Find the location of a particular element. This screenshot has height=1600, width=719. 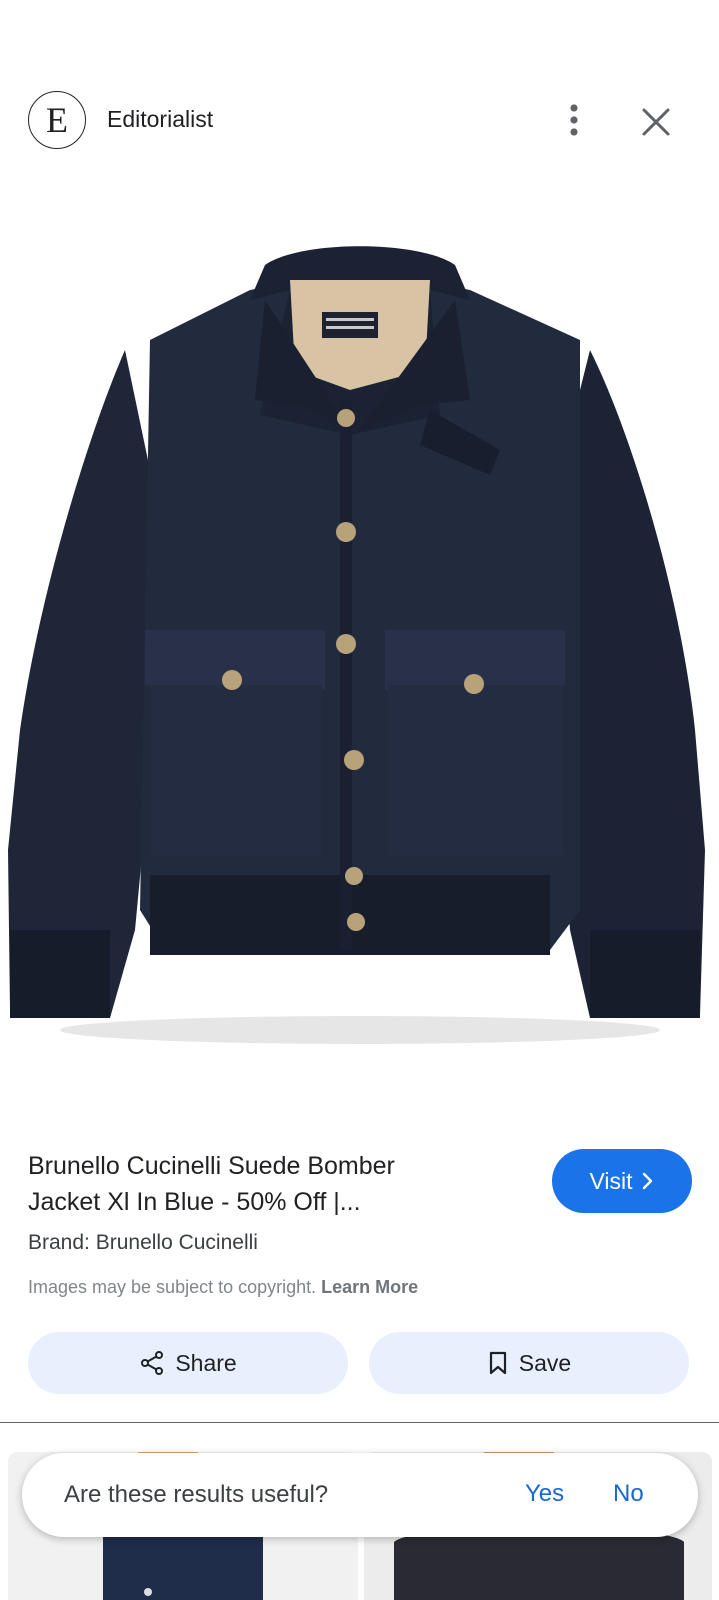

bookmark-icon is located at coordinates (497, 1363).